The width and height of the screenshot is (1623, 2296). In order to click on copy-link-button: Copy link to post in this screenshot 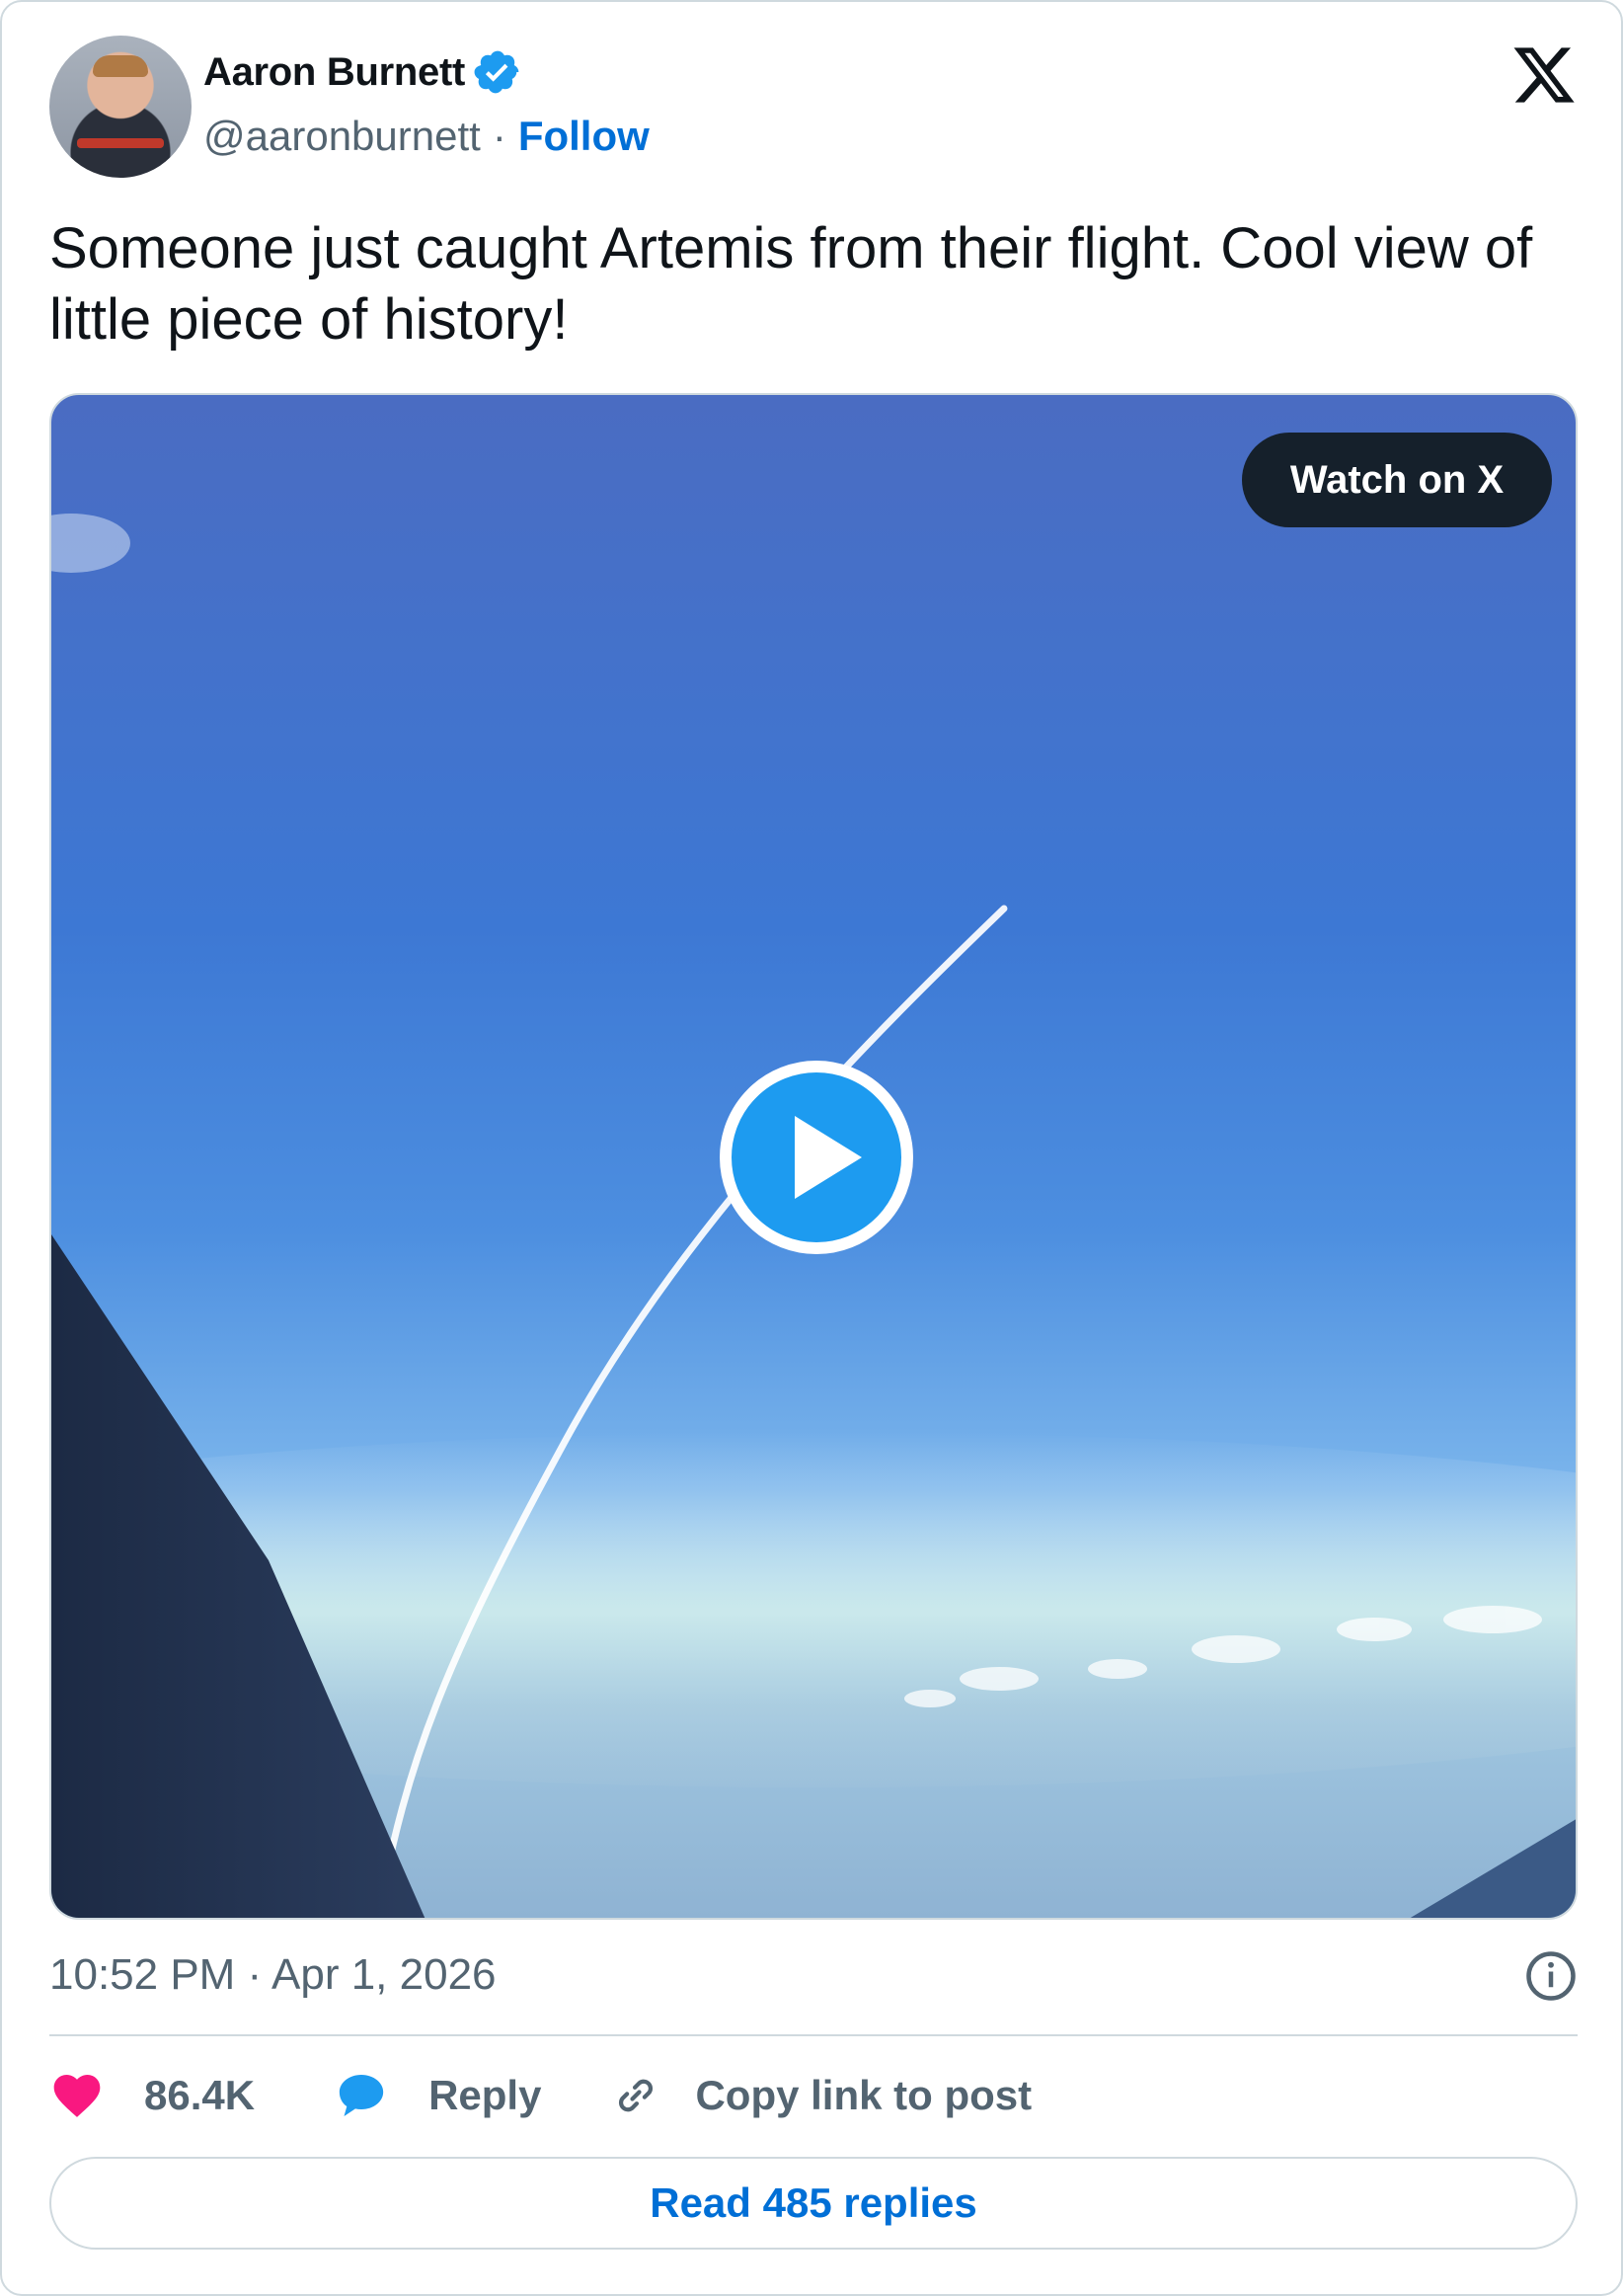, I will do `click(820, 2095)`.